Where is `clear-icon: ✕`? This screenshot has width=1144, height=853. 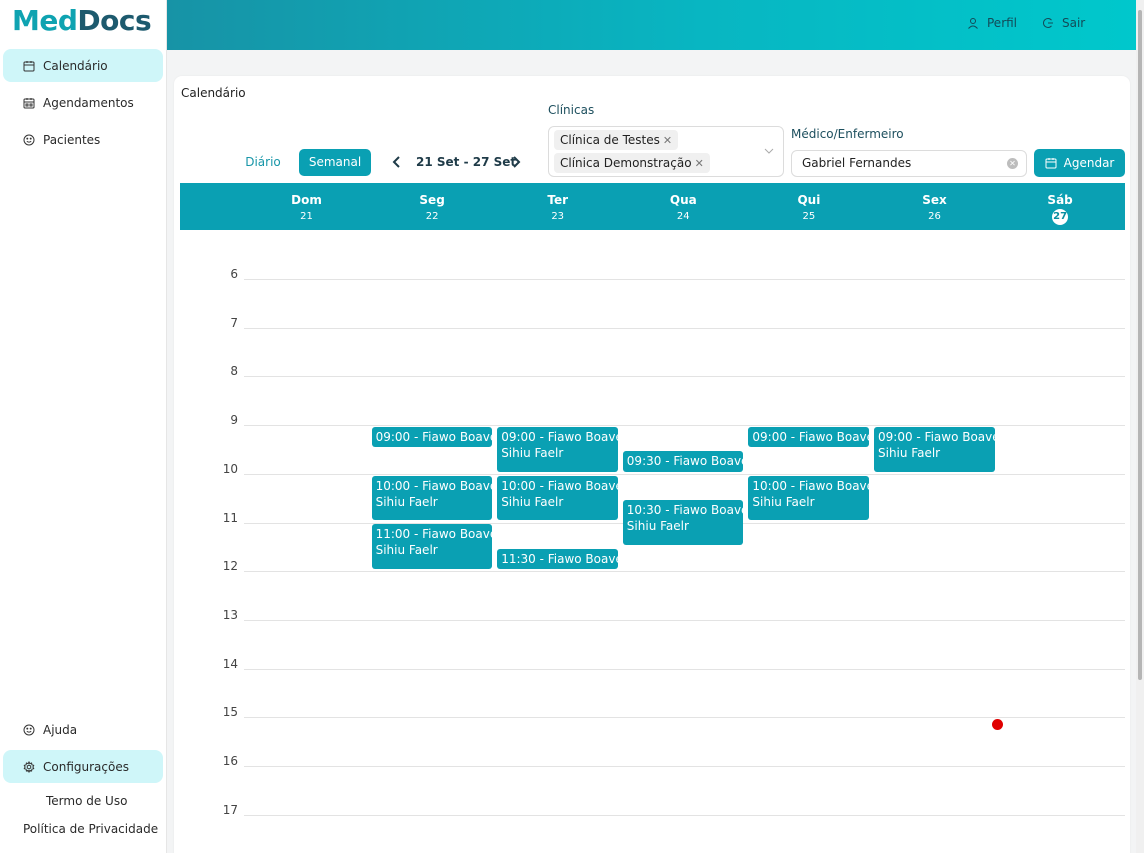 clear-icon: ✕ is located at coordinates (1012, 163).